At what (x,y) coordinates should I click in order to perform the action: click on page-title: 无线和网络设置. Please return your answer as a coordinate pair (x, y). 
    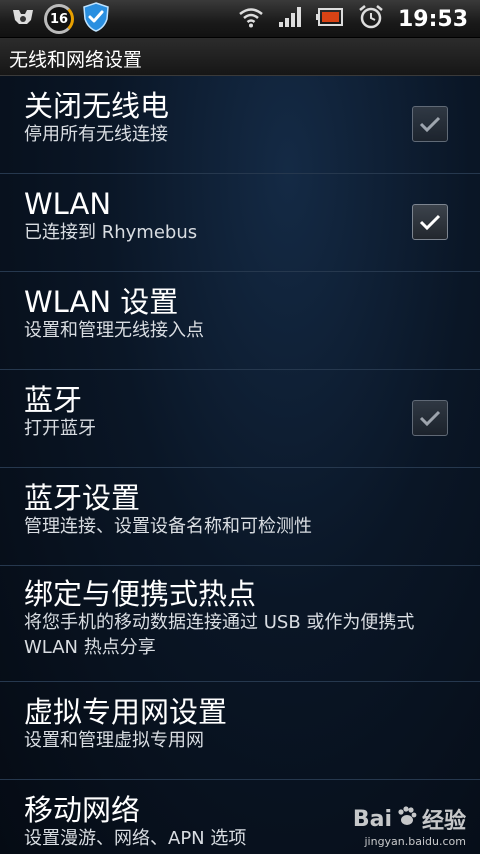
    Looking at the image, I should click on (76, 60).